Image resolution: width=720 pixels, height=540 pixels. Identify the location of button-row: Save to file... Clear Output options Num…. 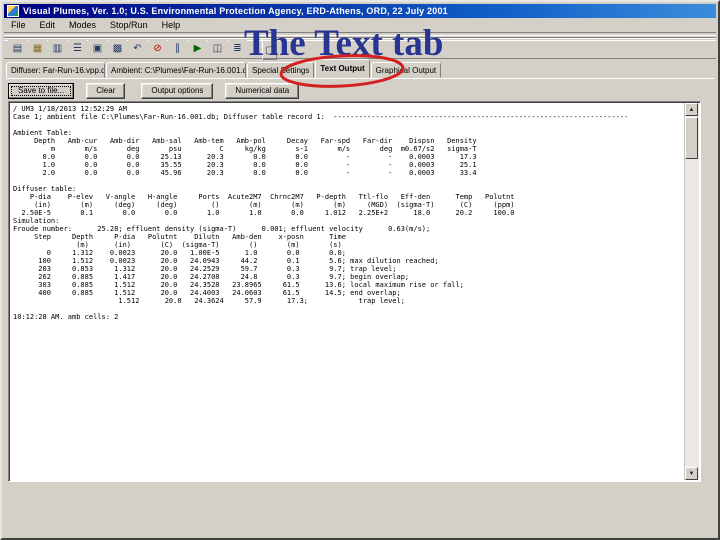
(353, 90).